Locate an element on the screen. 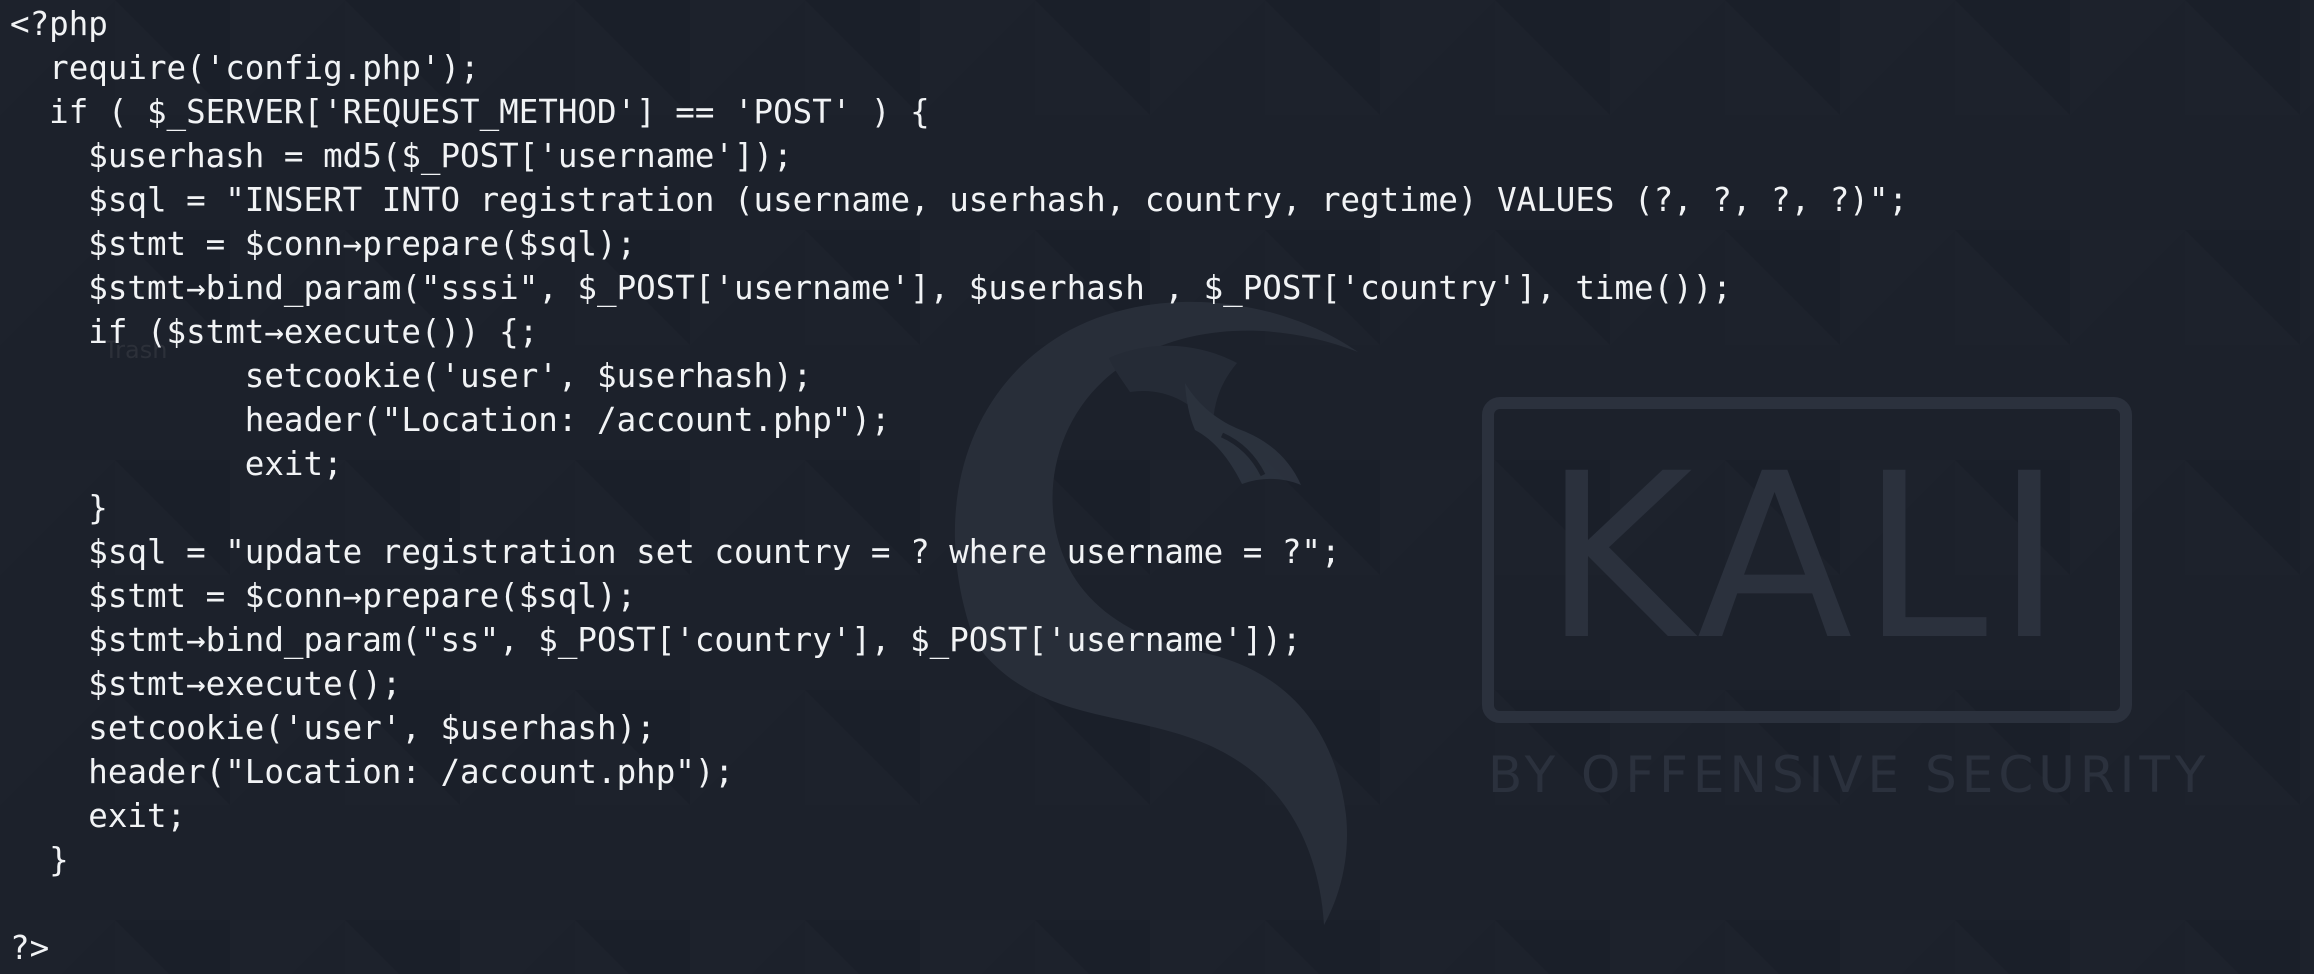  code-line: ?> is located at coordinates (30, 948).